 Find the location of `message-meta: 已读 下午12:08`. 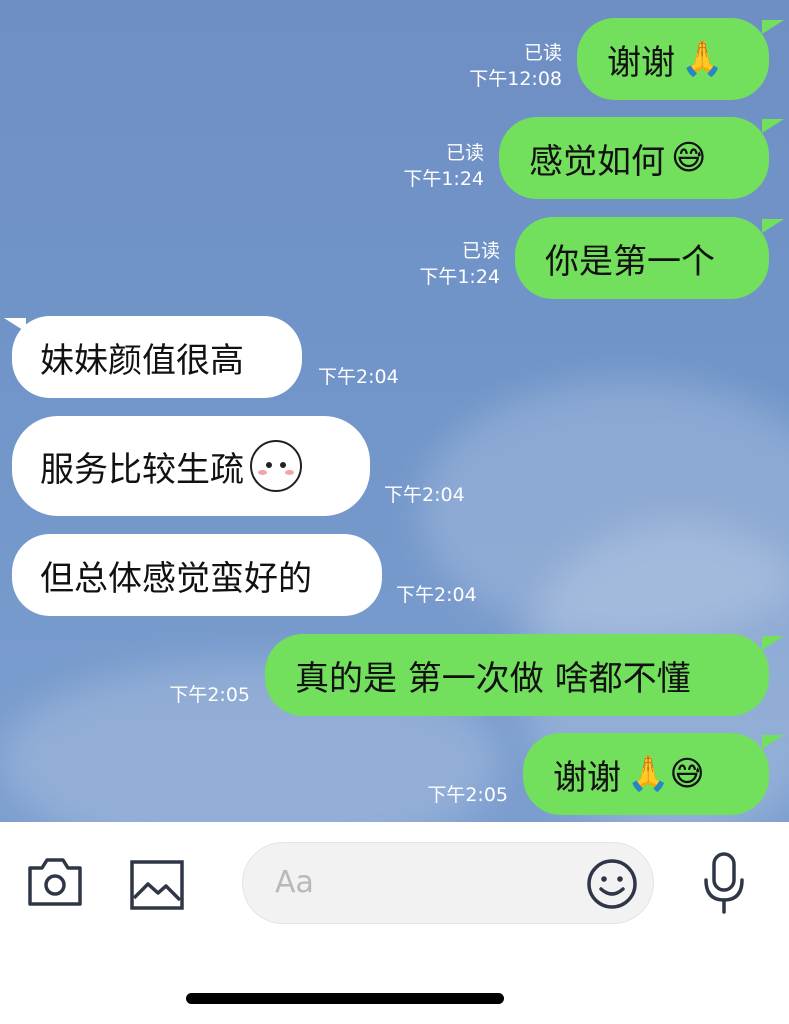

message-meta: 已读 下午12:08 is located at coordinates (501, 66).